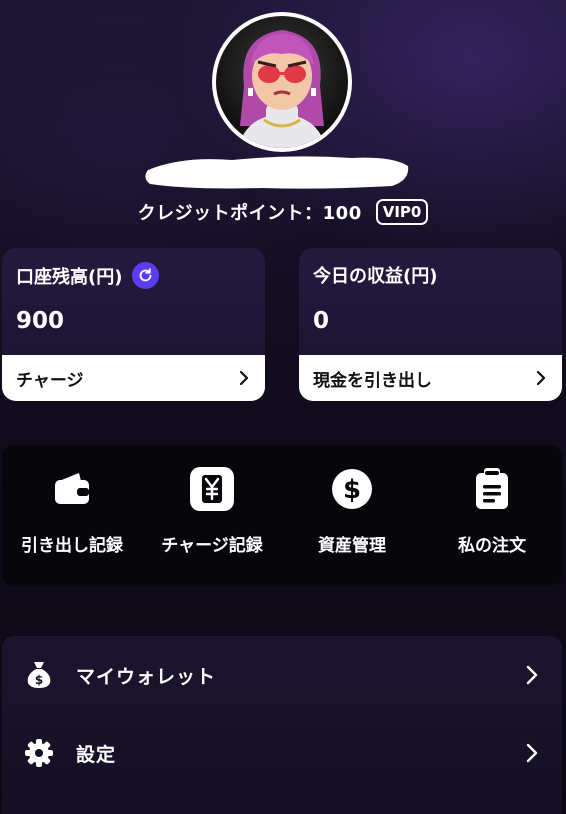  What do you see at coordinates (40, 321) in the screenshot?
I see `balance-value: 900` at bounding box center [40, 321].